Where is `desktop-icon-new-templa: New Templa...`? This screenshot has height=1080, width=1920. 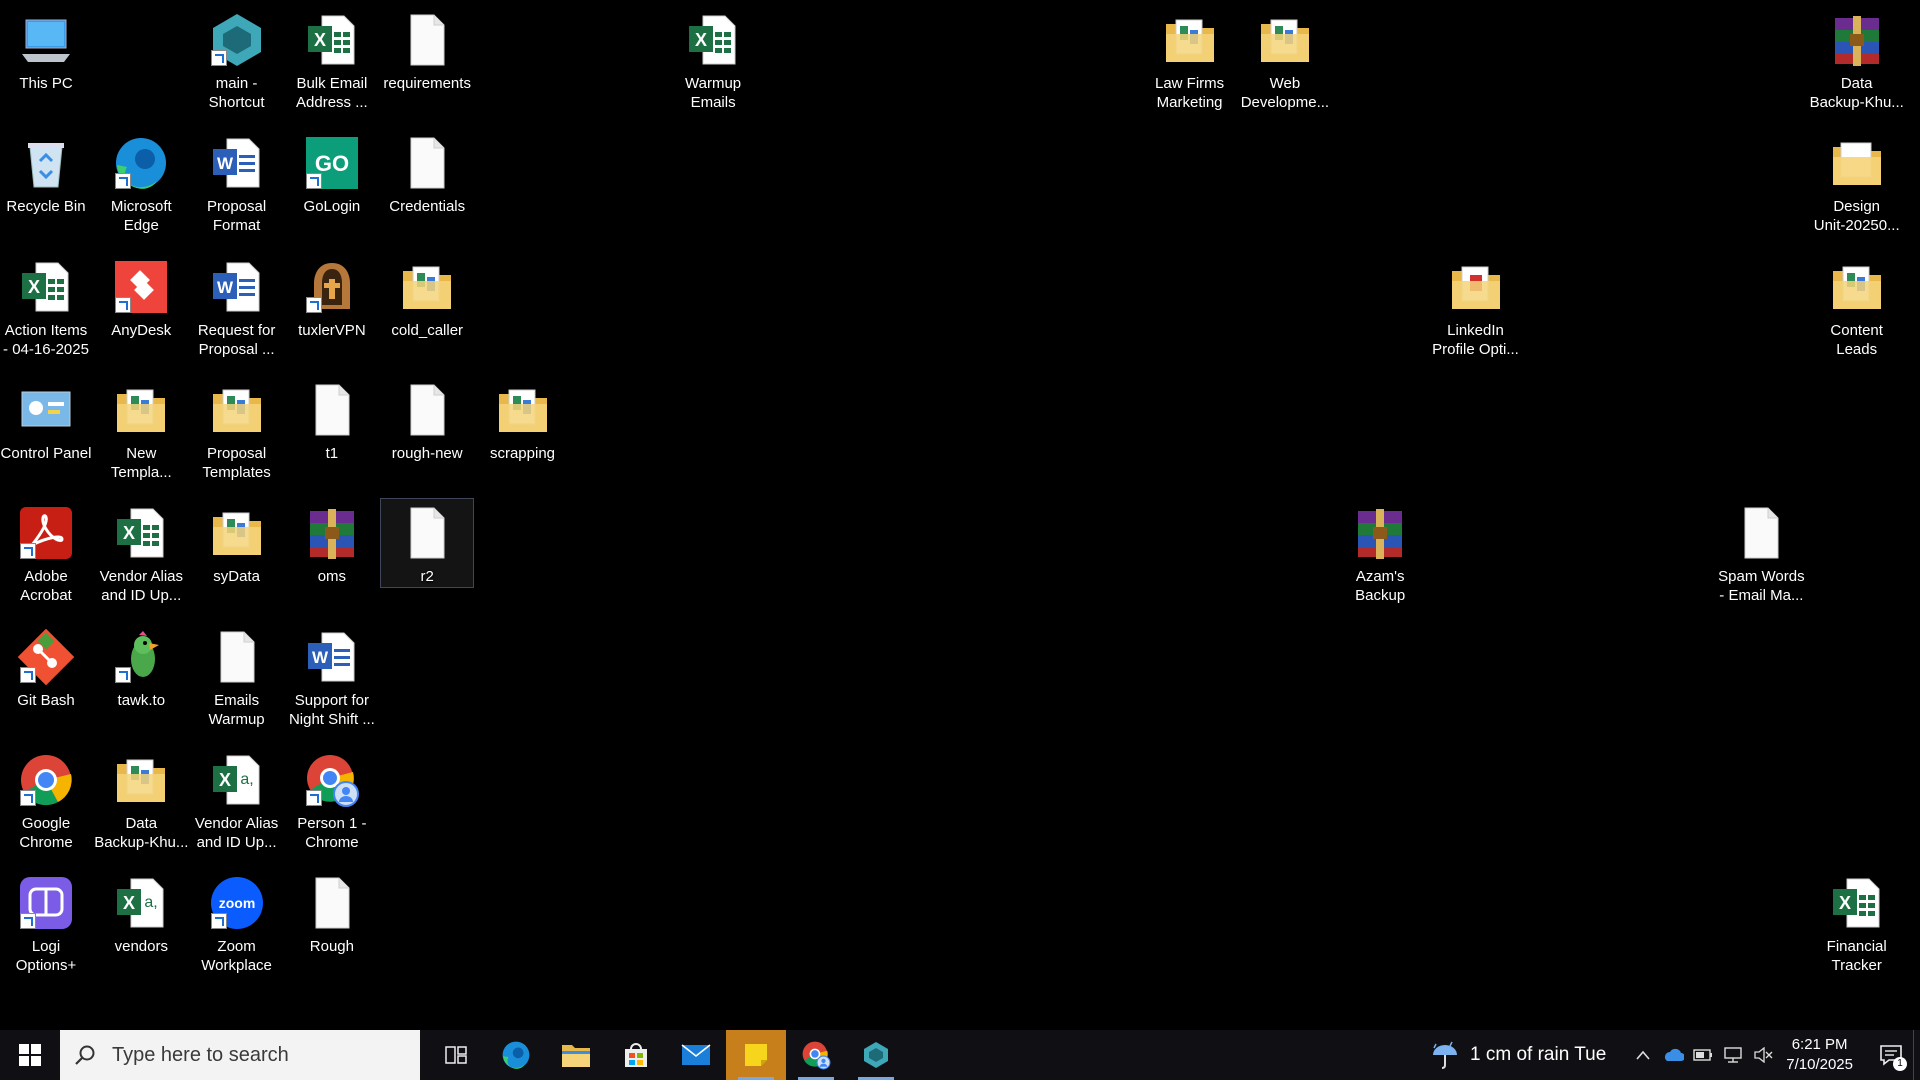
desktop-icon-new-templa: New Templa... is located at coordinates (141, 428).